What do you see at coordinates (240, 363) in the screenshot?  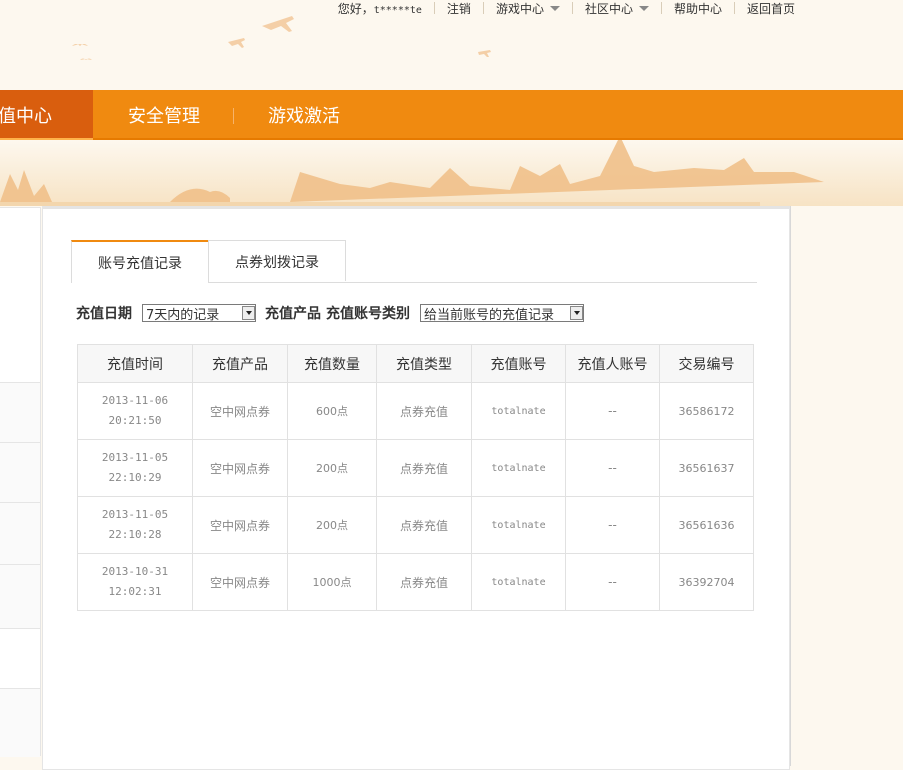 I see `column-header: 充值产品` at bounding box center [240, 363].